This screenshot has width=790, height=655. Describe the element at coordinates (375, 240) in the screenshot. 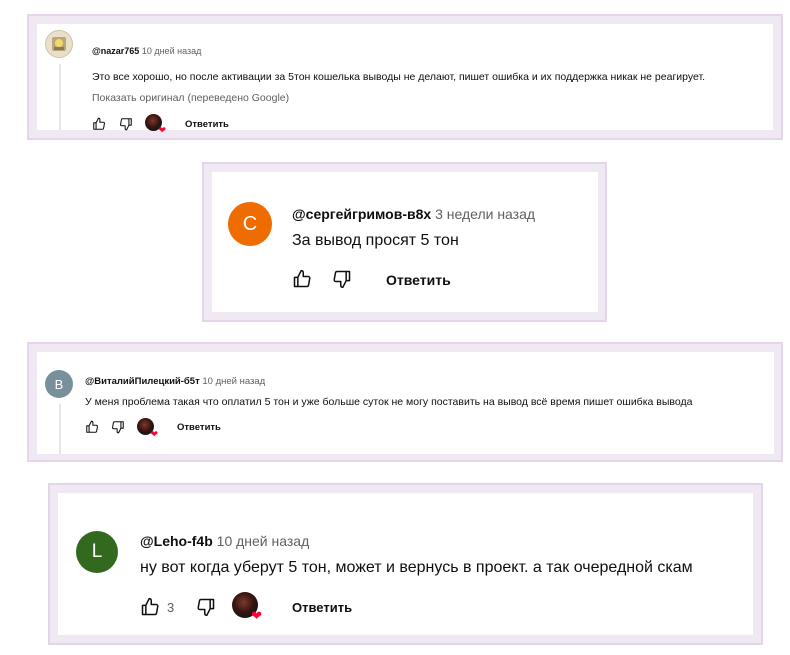

I see `comment-text: За вывод просят 5 тон` at that location.